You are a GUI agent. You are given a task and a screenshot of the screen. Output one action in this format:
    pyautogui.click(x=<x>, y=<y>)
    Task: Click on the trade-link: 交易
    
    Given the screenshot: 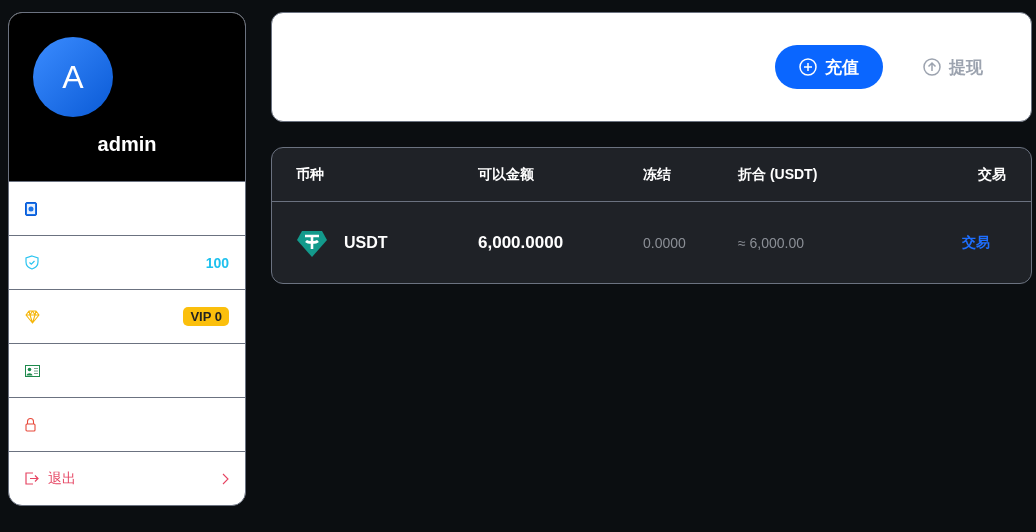 What is the action you would take?
    pyautogui.click(x=976, y=242)
    